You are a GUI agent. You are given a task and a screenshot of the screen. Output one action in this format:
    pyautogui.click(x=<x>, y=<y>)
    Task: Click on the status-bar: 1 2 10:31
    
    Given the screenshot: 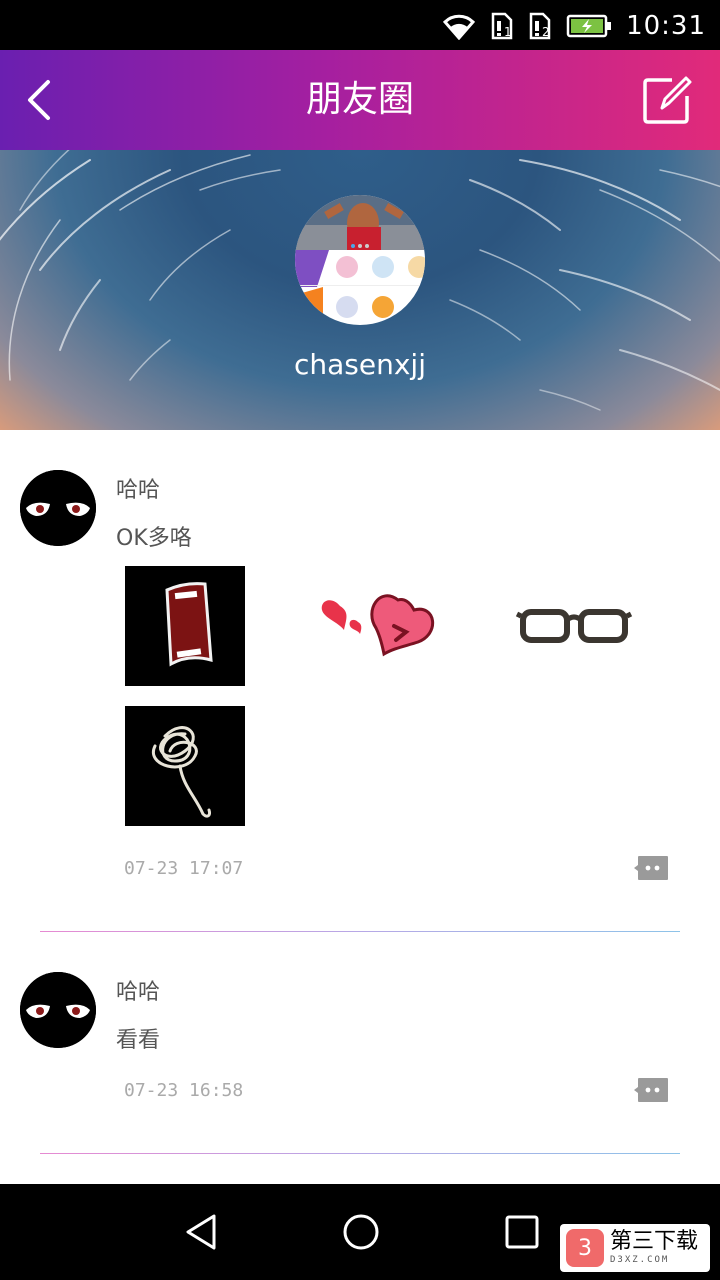 What is the action you would take?
    pyautogui.click(x=360, y=25)
    